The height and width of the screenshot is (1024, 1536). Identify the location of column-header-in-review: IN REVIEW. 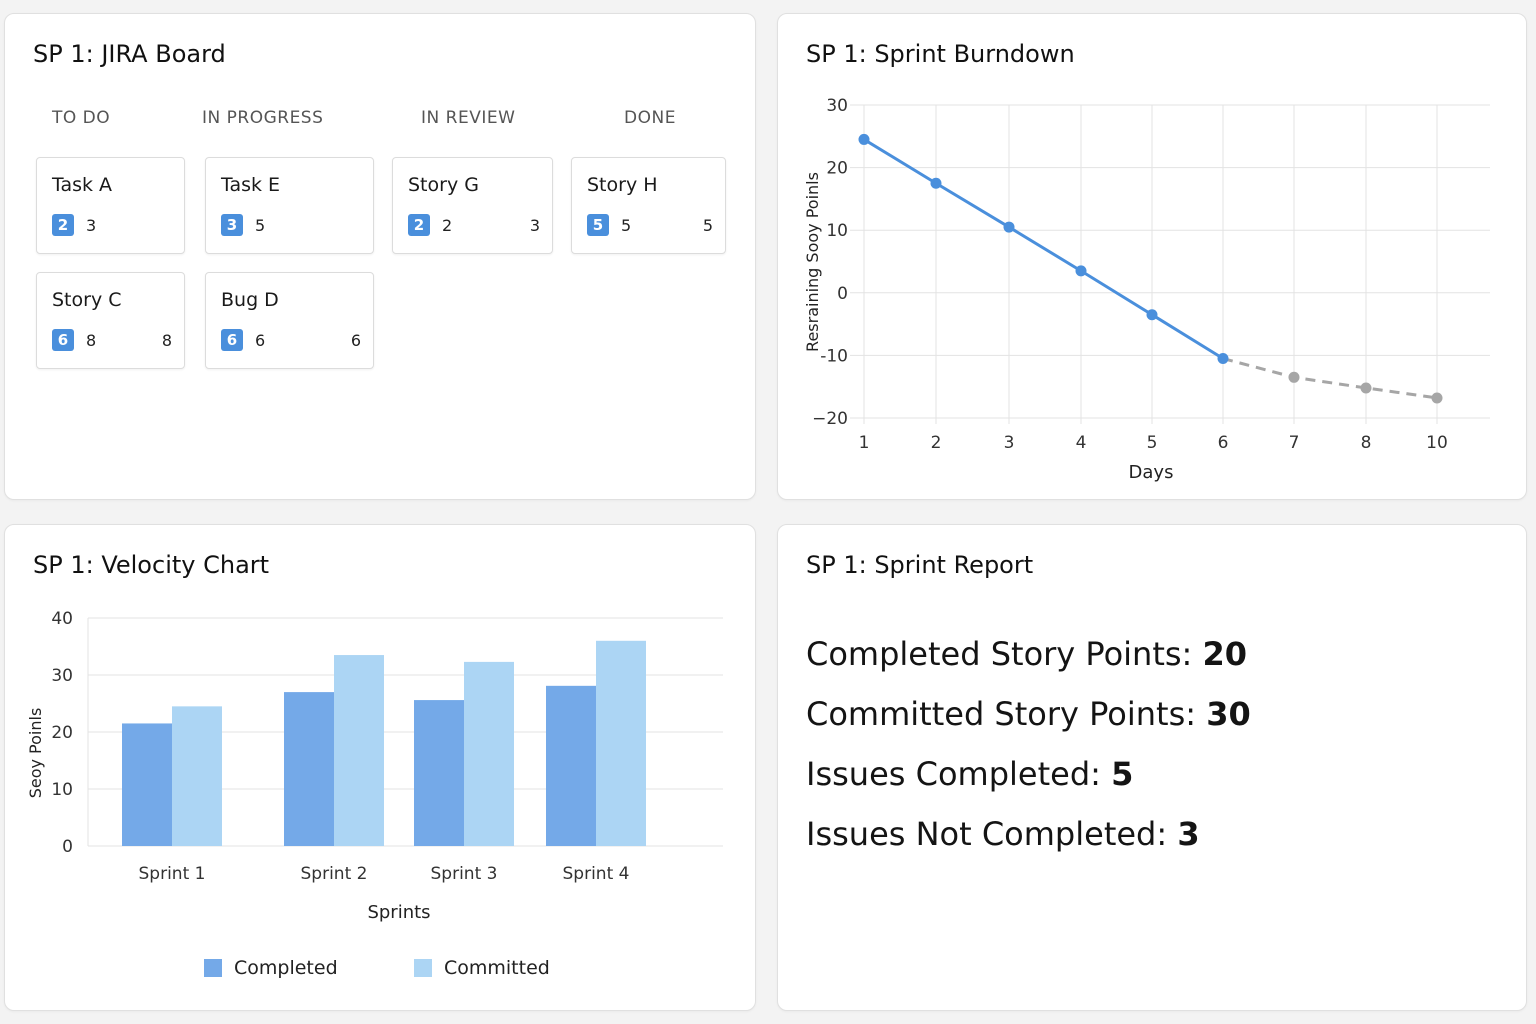
(468, 118).